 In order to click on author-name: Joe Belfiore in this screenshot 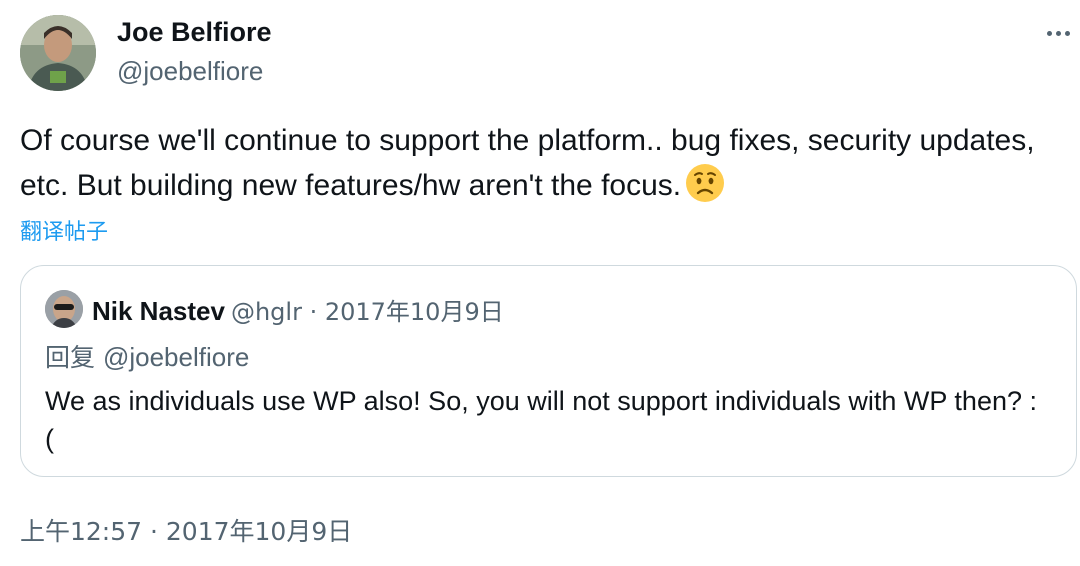, I will do `click(194, 32)`.